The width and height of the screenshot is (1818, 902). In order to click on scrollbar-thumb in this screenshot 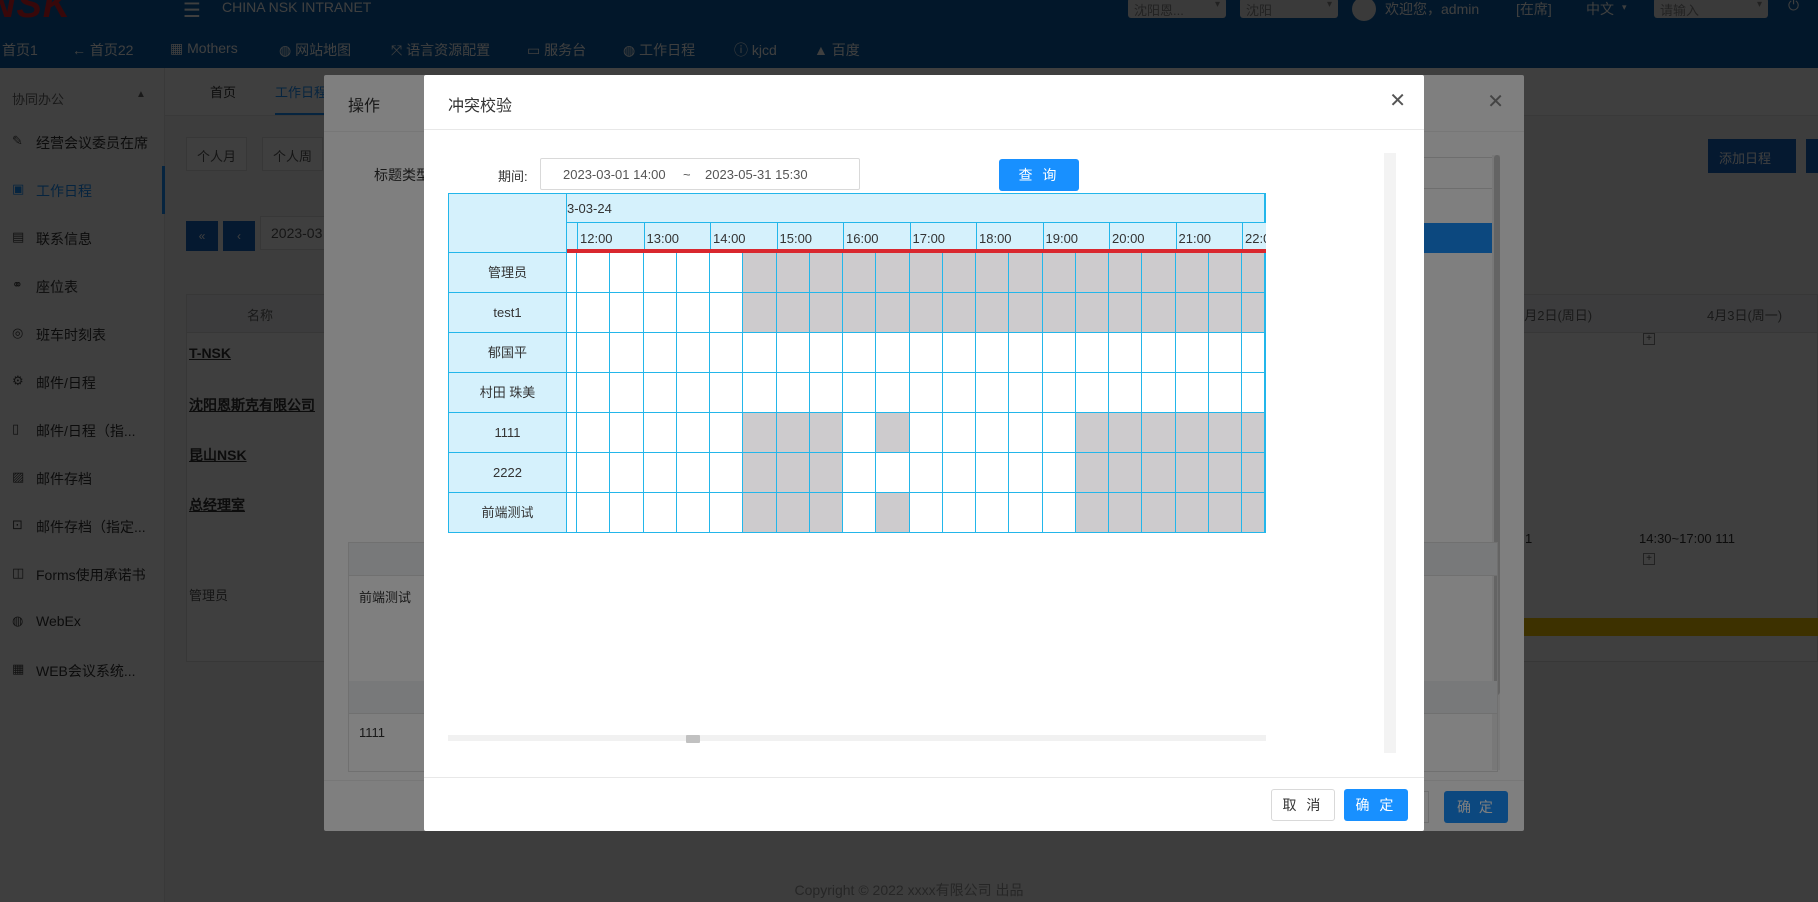, I will do `click(693, 739)`.